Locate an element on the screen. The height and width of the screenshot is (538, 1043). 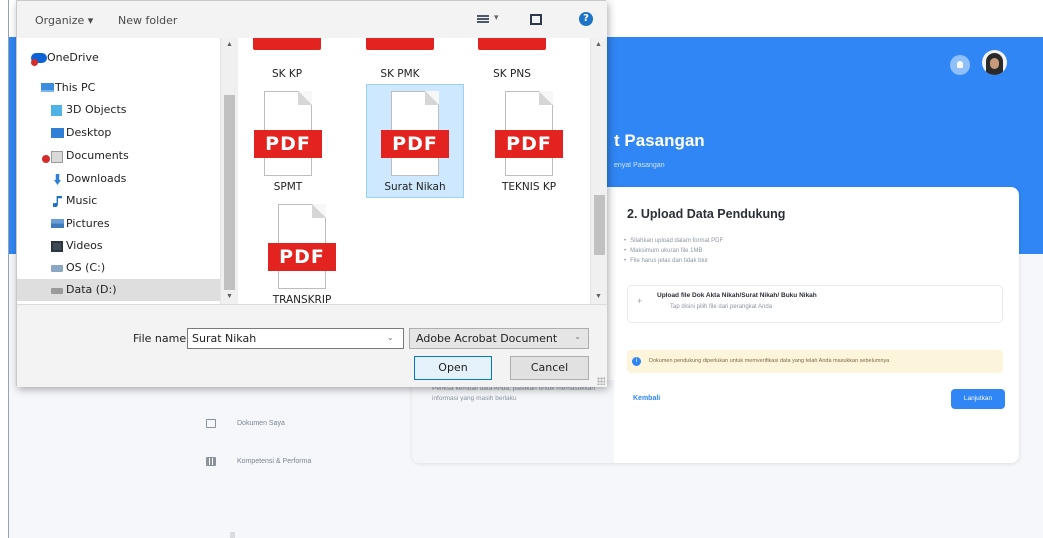
pictures-icon is located at coordinates (57, 223).